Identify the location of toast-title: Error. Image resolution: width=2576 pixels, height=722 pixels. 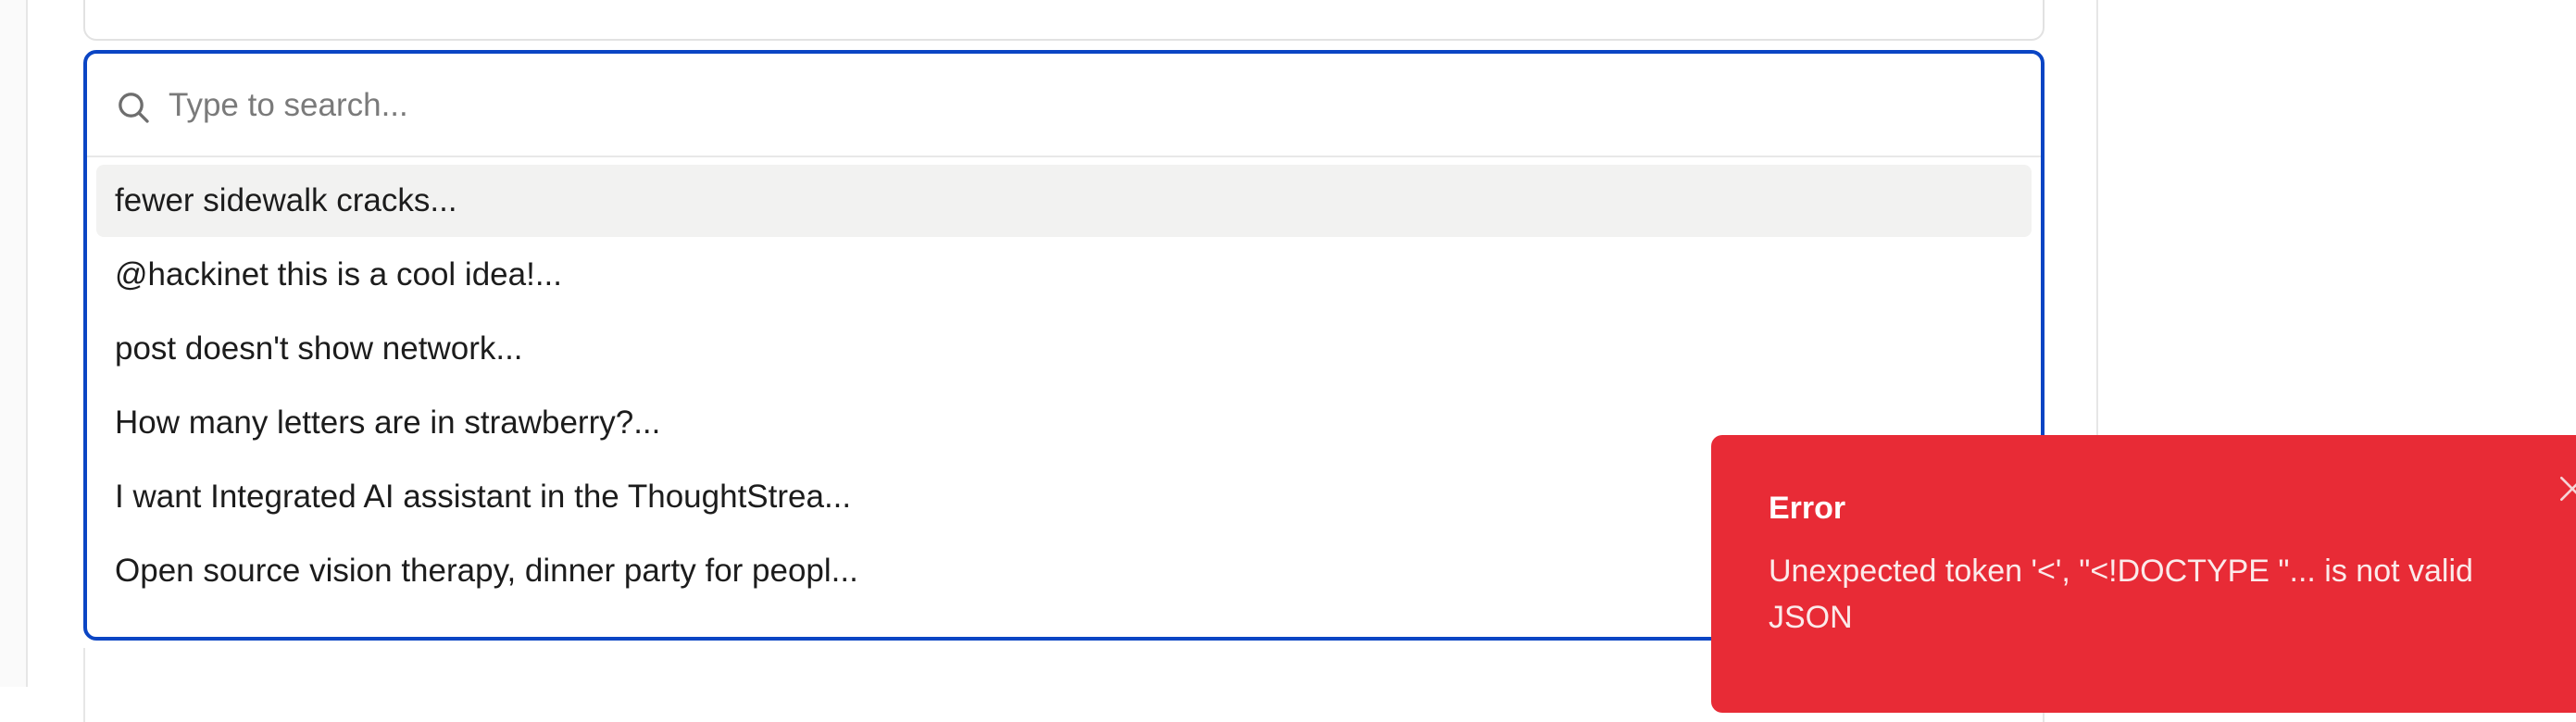
(1808, 508).